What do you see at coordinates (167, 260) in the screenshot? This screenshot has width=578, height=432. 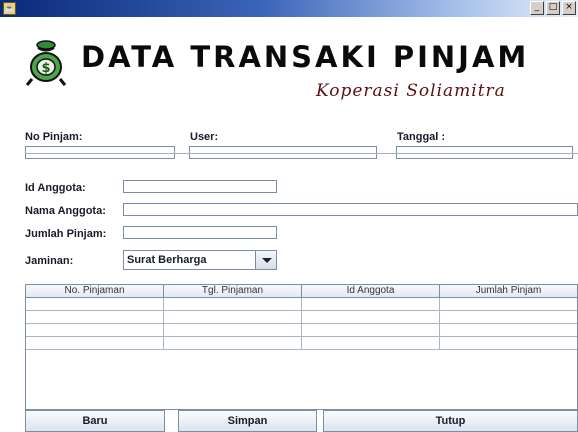 I see `jaminan-selected-value: Surat Berharga` at bounding box center [167, 260].